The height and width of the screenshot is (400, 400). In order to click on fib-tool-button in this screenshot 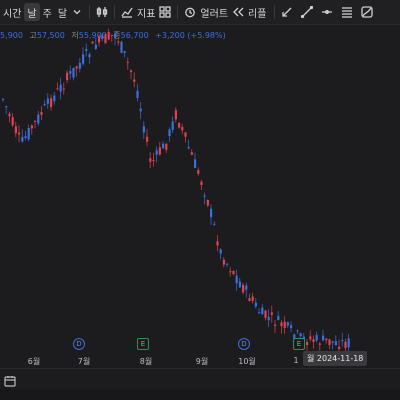, I will do `click(347, 12)`.